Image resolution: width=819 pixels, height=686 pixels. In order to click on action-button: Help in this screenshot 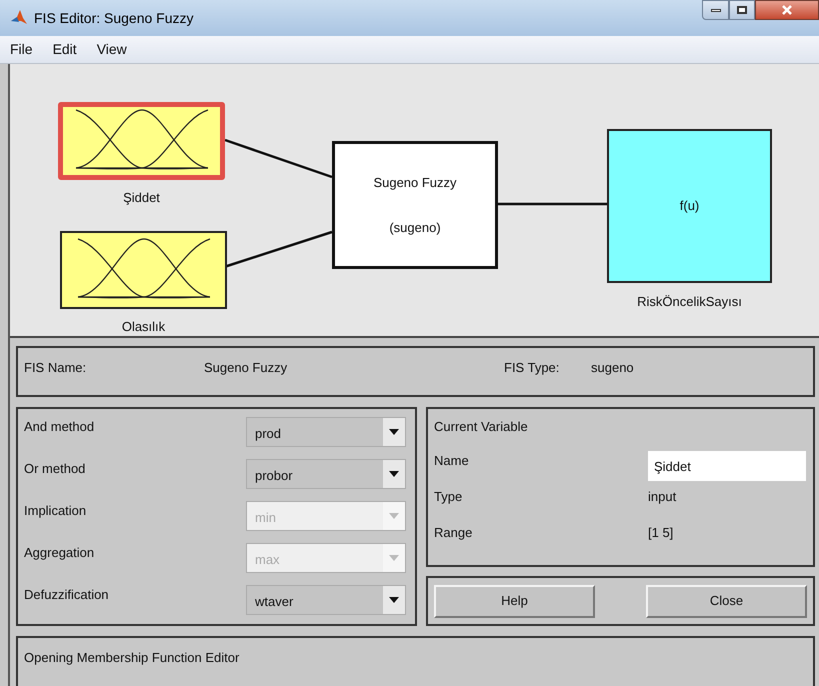, I will do `click(514, 601)`.